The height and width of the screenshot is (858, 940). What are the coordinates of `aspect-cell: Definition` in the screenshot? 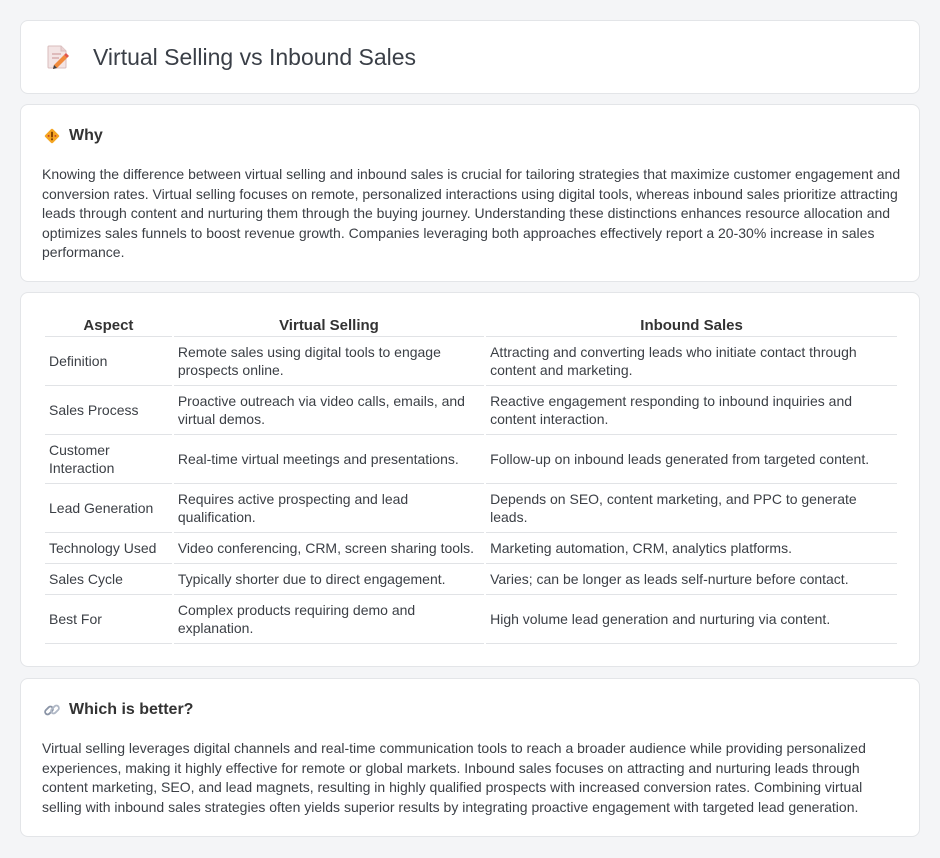 It's located at (108, 361).